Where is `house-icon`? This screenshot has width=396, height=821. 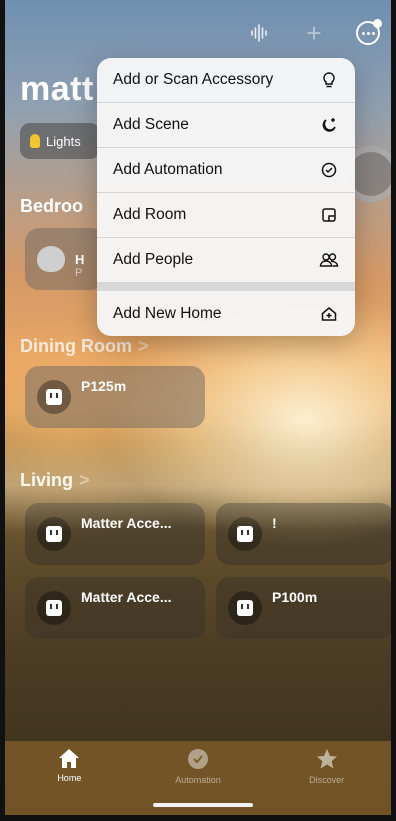 house-icon is located at coordinates (69, 758).